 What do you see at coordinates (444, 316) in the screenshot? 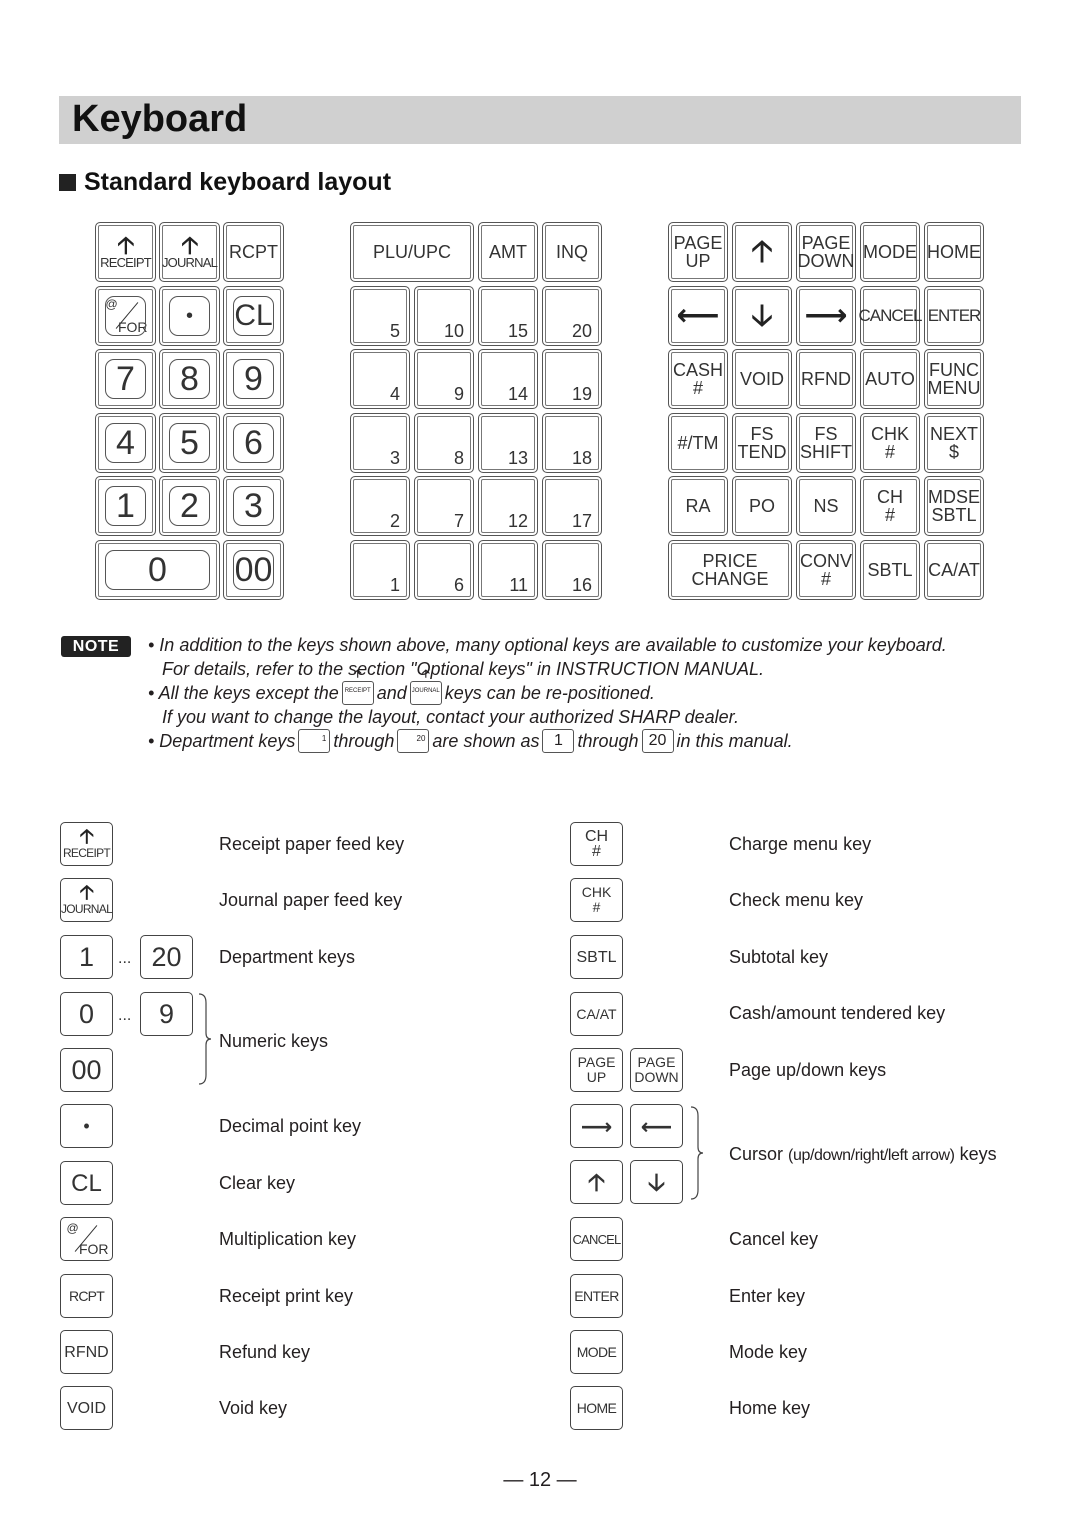
I see `department-key: 10` at bounding box center [444, 316].